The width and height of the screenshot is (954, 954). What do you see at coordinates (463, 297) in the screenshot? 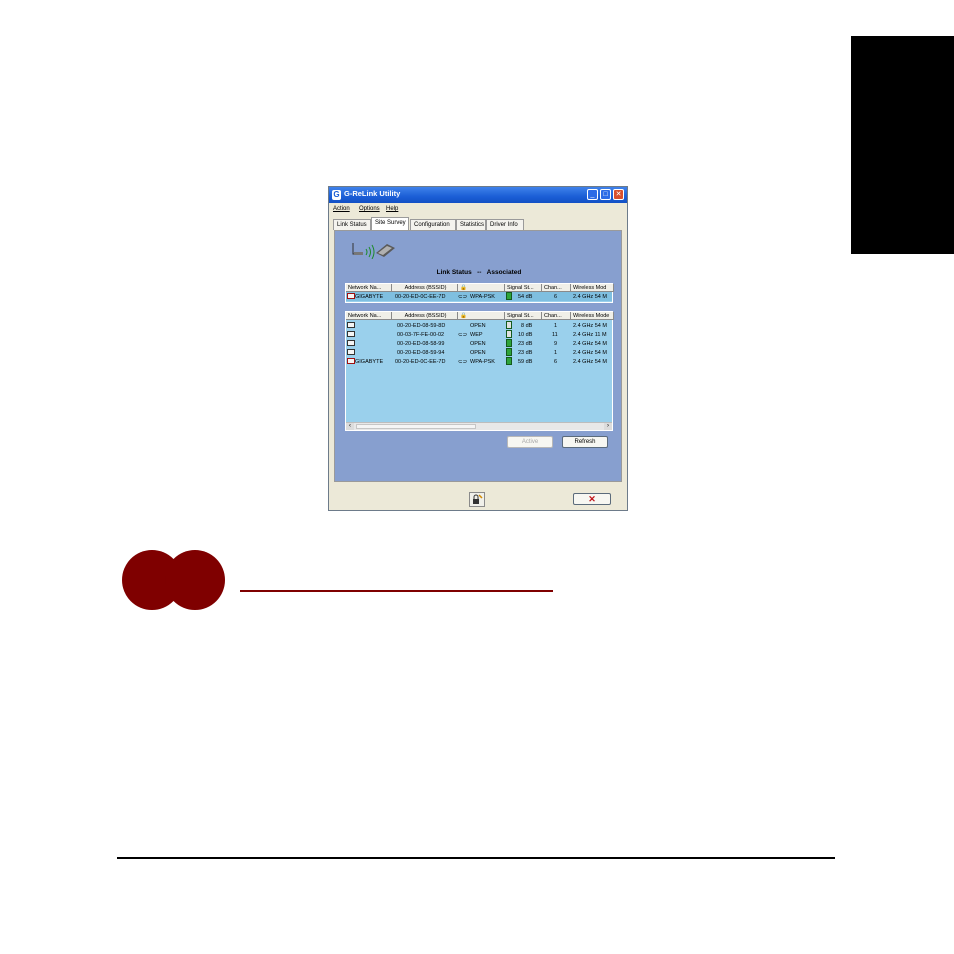
I see `key-icon: ⊂⊃` at bounding box center [463, 297].